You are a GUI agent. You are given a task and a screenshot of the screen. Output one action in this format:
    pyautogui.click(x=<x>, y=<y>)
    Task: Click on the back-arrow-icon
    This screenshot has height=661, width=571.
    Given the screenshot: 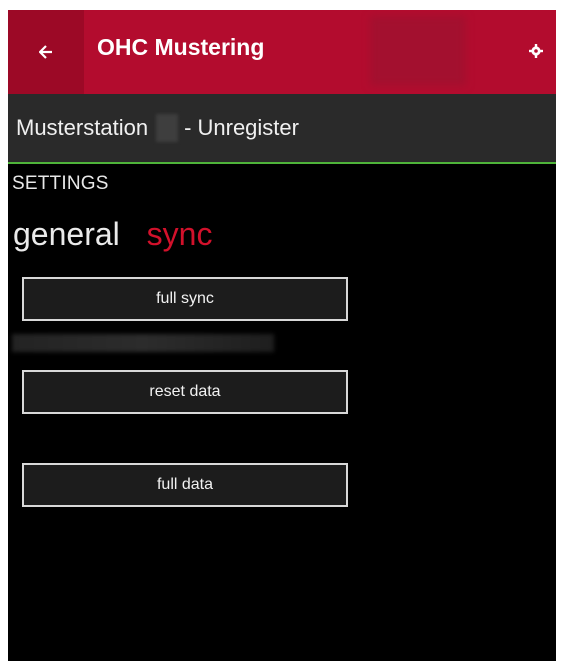 What is the action you would take?
    pyautogui.click(x=46, y=52)
    